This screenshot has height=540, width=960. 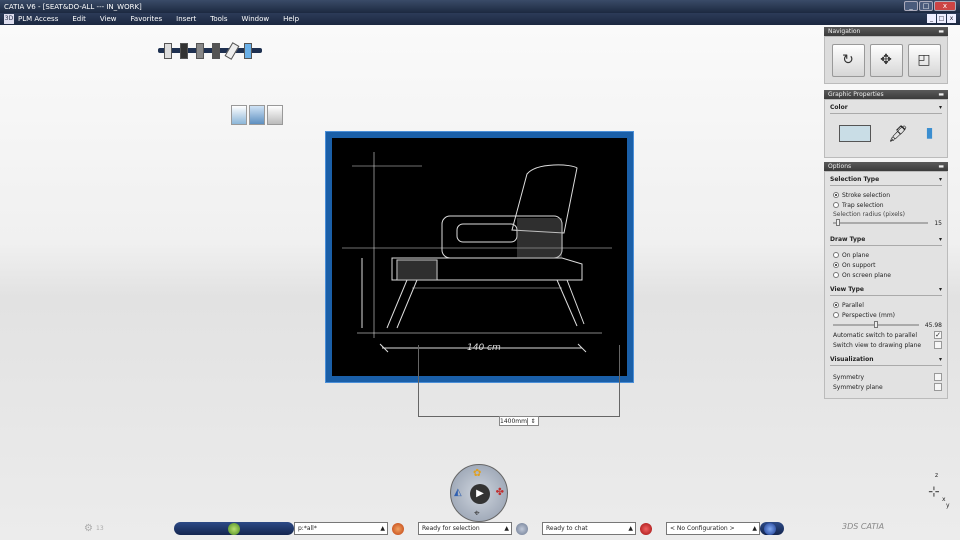 I want to click on stroke-selection-radio: Stroke selection, so click(x=887, y=195).